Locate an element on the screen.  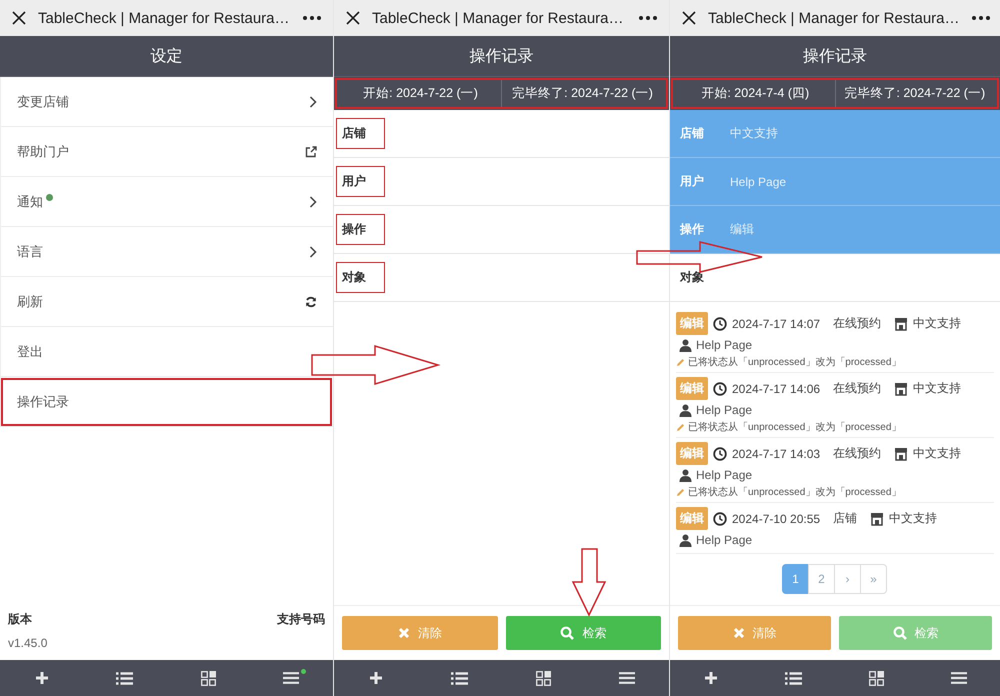
menu-label: 变更店铺 is located at coordinates (43, 101).